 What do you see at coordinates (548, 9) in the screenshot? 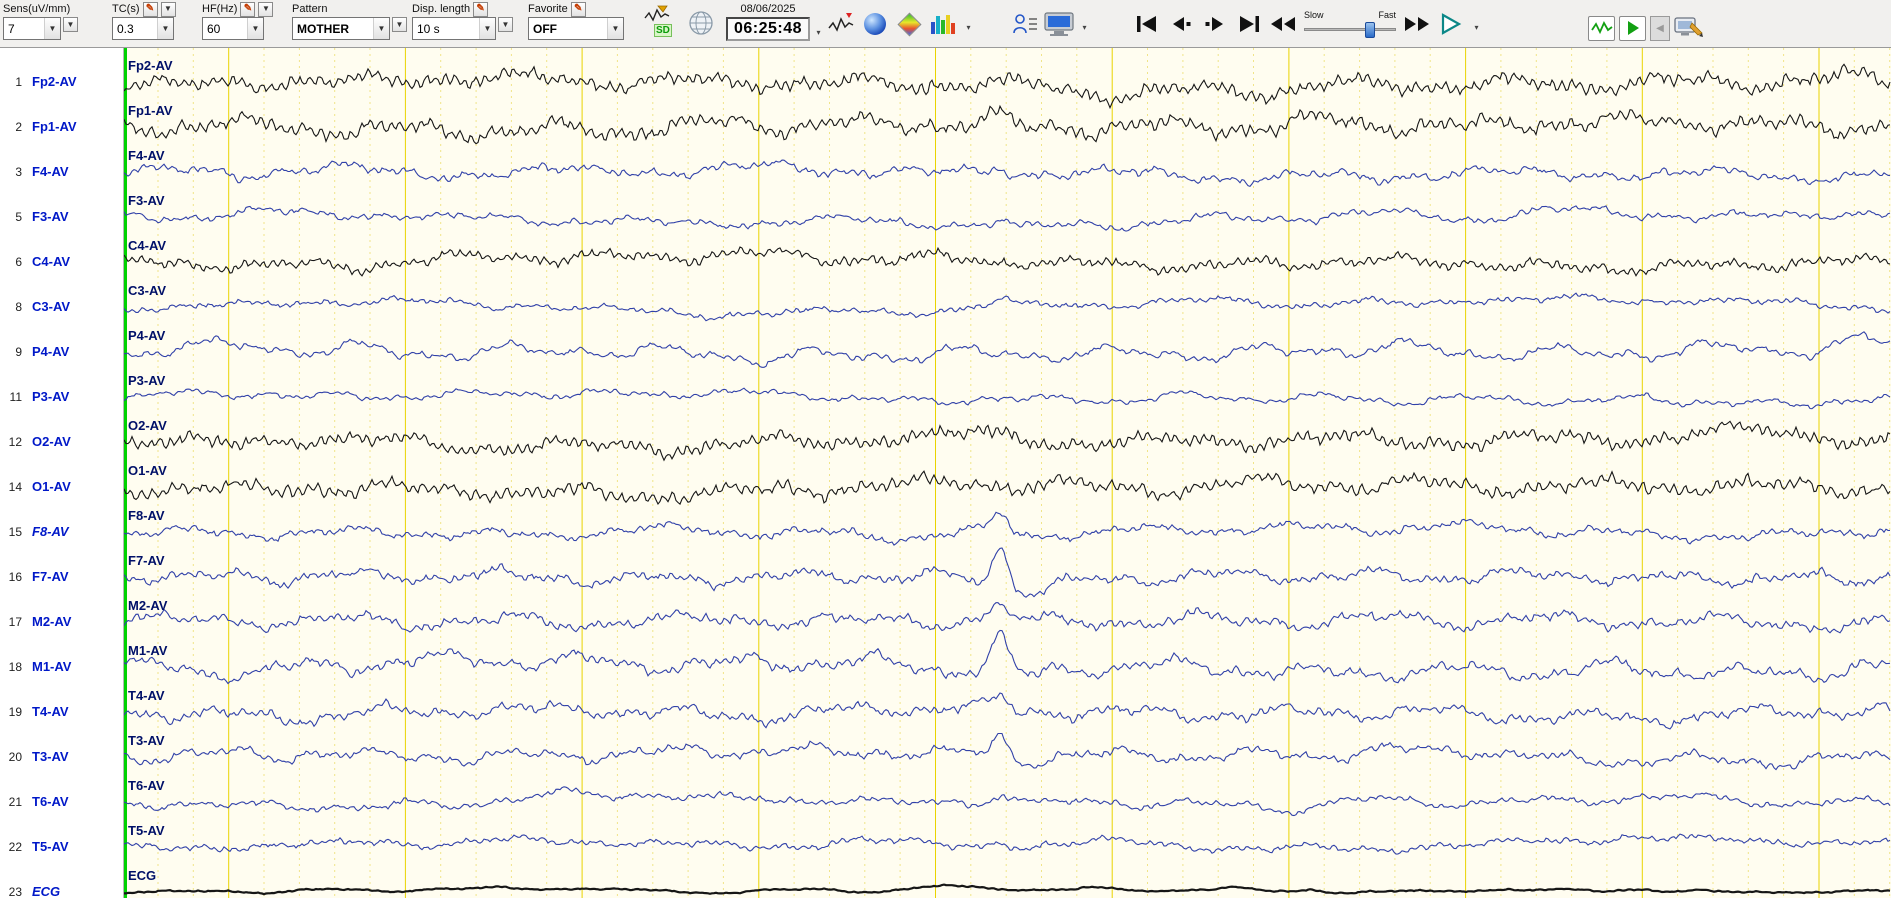
I see `favorite-label: Favorite` at bounding box center [548, 9].